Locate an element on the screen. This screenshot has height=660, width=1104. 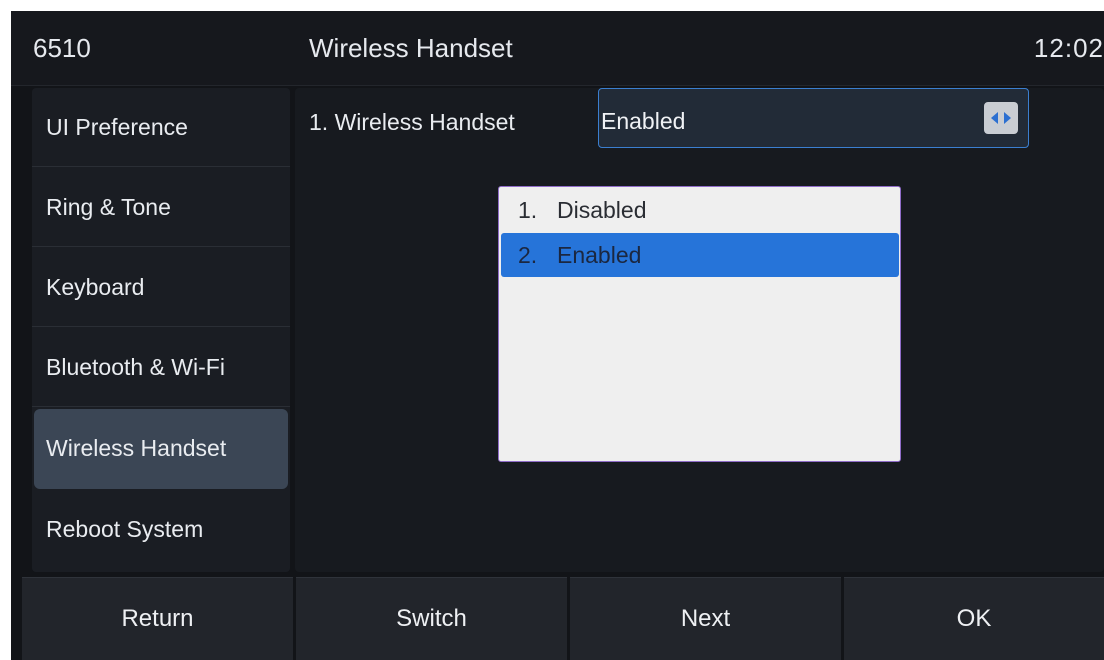
sidebar-item-ring-tone: Ring & Tone is located at coordinates (161, 207).